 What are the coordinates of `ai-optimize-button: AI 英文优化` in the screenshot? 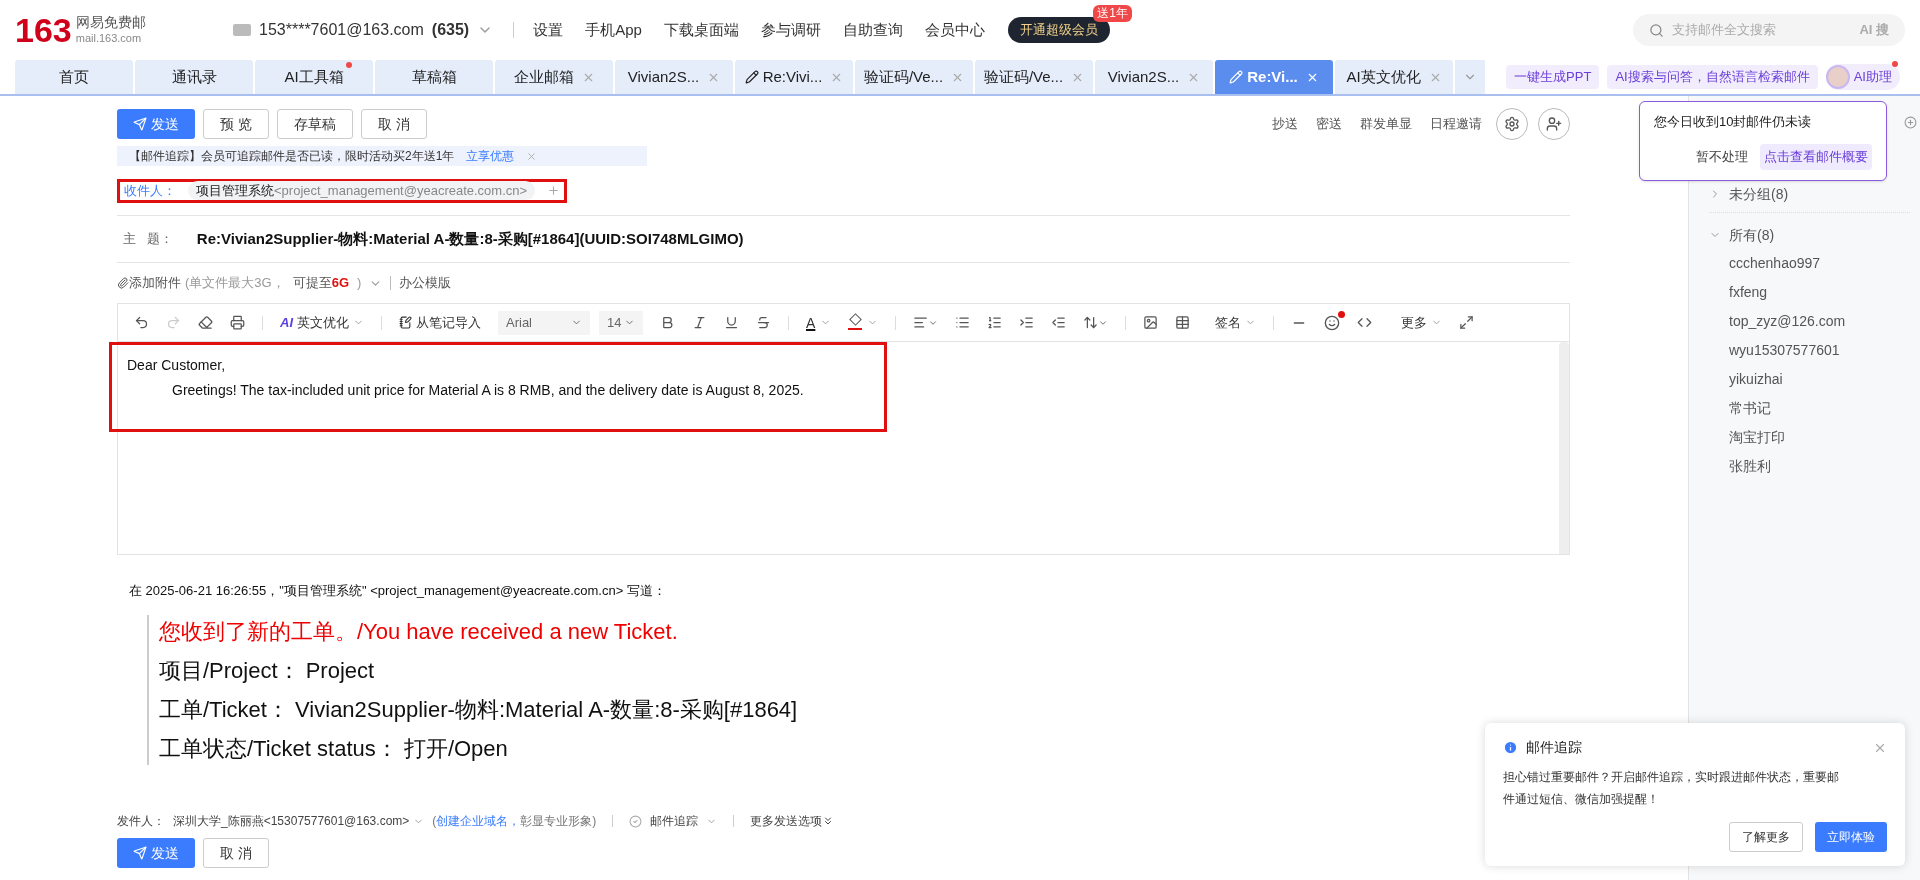 It's located at (322, 322).